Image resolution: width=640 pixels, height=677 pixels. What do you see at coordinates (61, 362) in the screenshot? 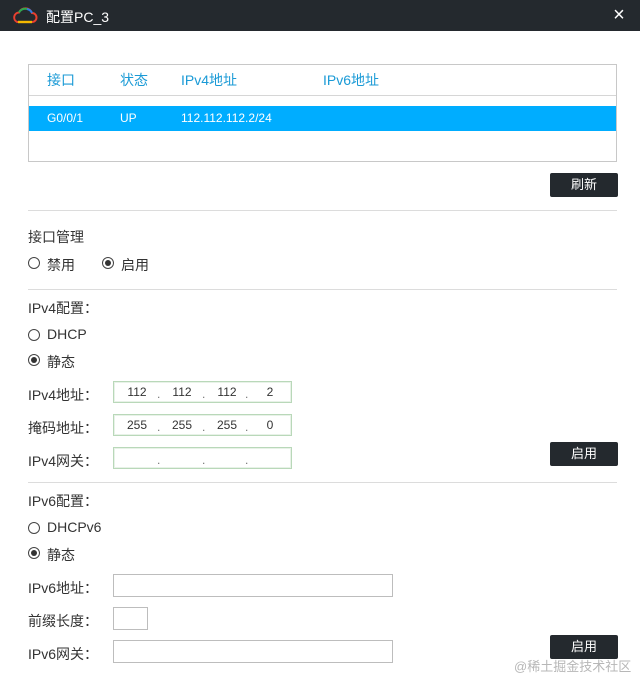
I see `ipv4-static-label: 静态` at bounding box center [61, 362].